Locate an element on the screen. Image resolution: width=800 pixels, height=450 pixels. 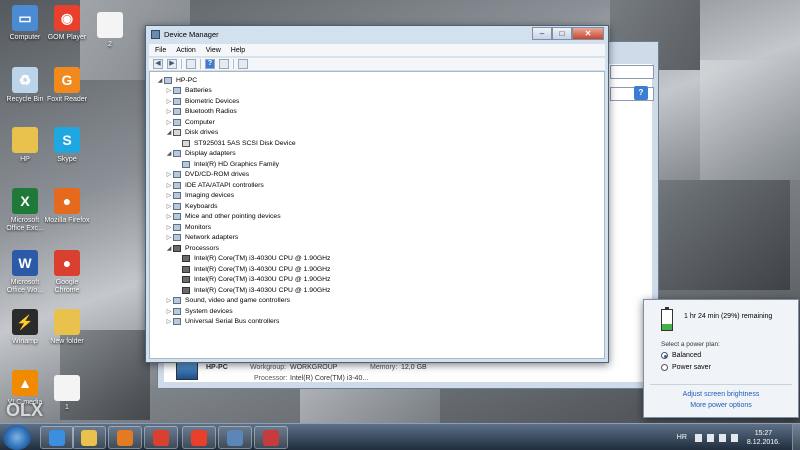
more-power-options-link: More power options is located at coordinates (721, 405).